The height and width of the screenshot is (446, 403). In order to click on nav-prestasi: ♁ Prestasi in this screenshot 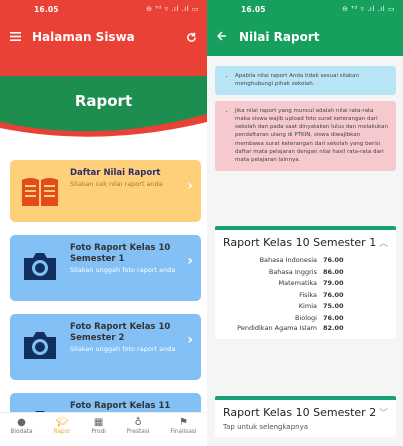, I will do `click(138, 426)`.